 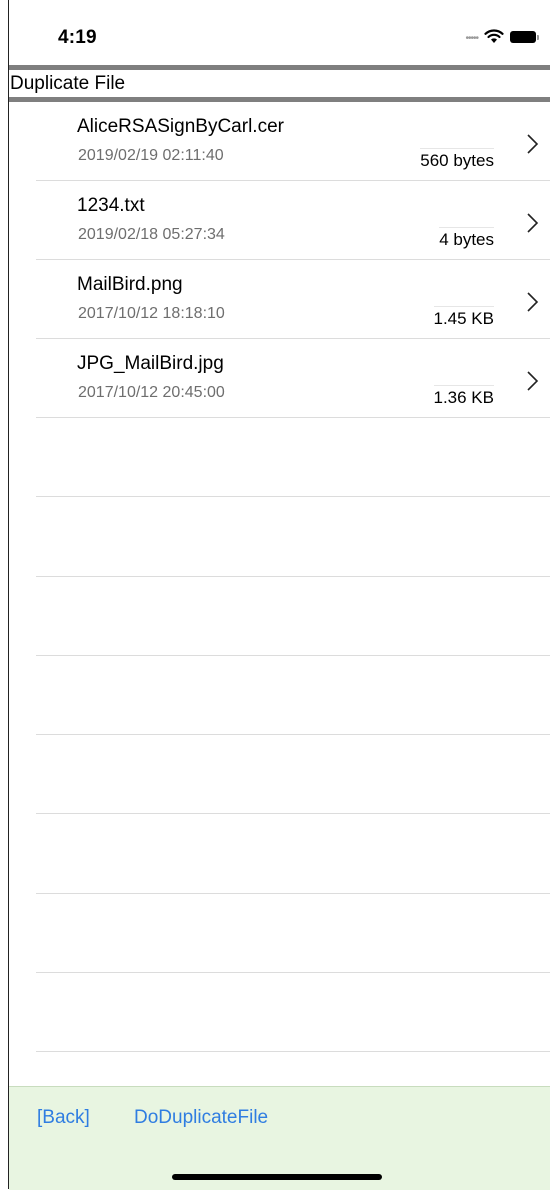 What do you see at coordinates (151, 155) in the screenshot?
I see `file-date: 2019/02/19 02:11:40` at bounding box center [151, 155].